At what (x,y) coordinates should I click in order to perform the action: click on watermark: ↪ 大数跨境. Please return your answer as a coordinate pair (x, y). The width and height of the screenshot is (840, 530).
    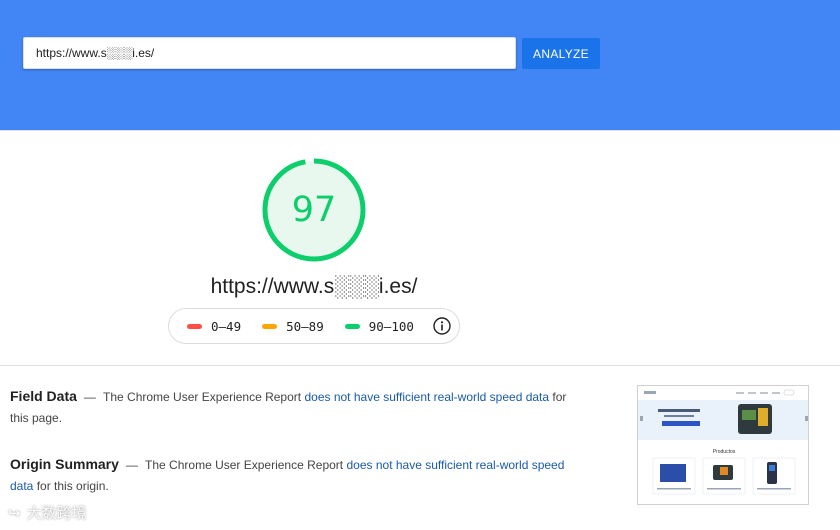
    Looking at the image, I should click on (47, 512).